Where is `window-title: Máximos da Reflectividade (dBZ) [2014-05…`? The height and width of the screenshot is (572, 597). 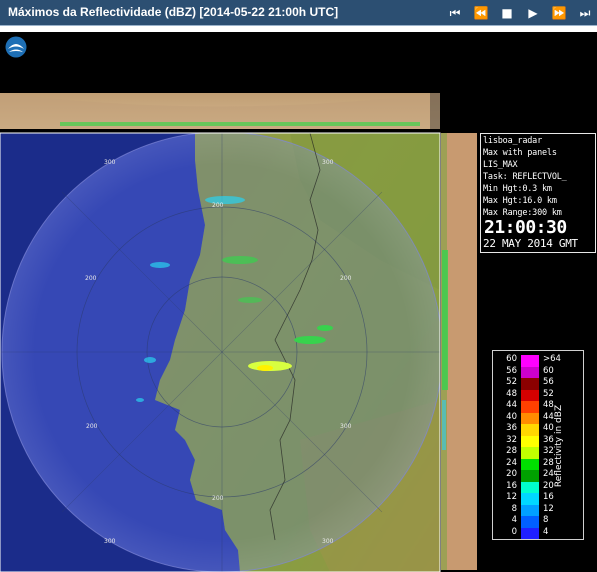
window-title: Máximos da Reflectividade (dBZ) [2014-05… is located at coordinates (173, 12).